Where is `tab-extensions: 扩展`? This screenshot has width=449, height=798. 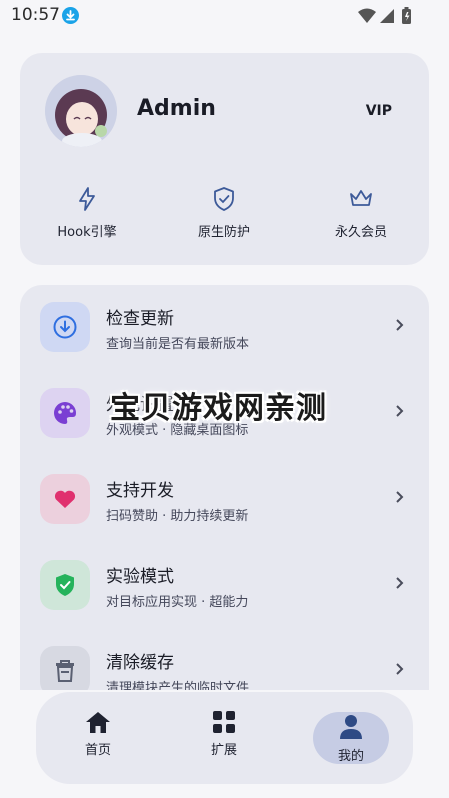
tab-extensions: 扩展 is located at coordinates (224, 737).